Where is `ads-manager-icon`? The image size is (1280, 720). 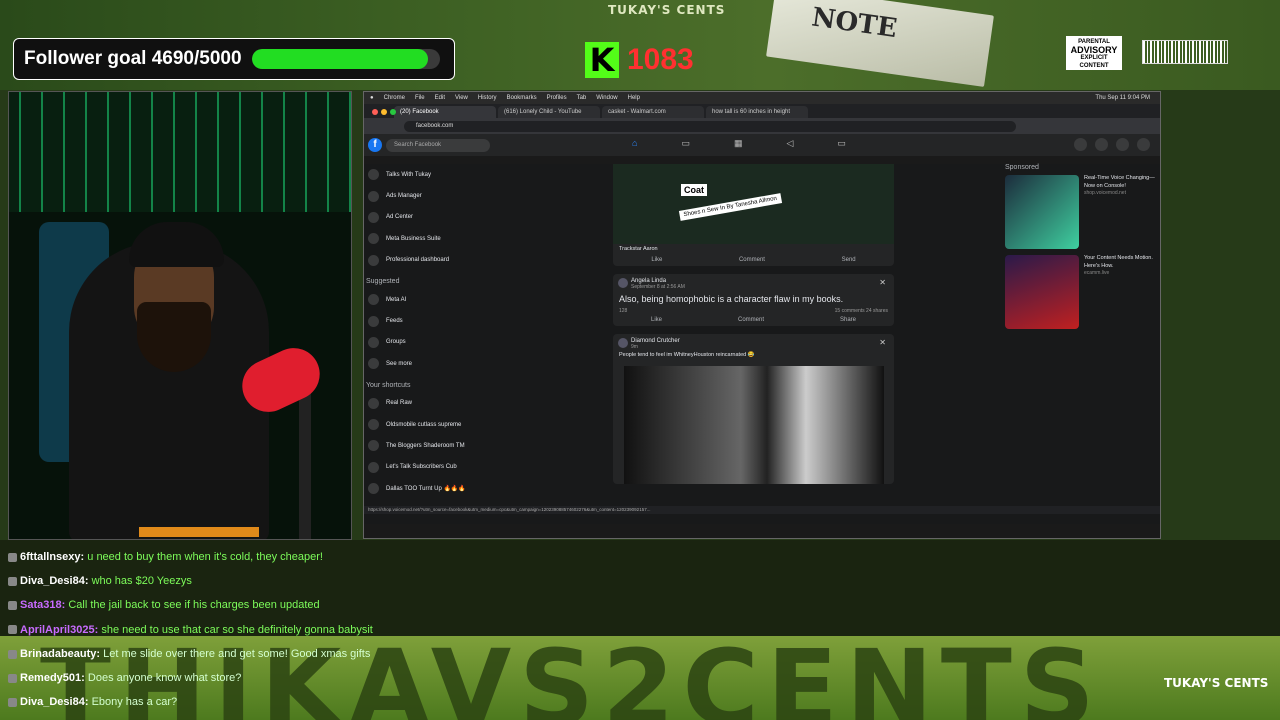 ads-manager-icon is located at coordinates (373, 196).